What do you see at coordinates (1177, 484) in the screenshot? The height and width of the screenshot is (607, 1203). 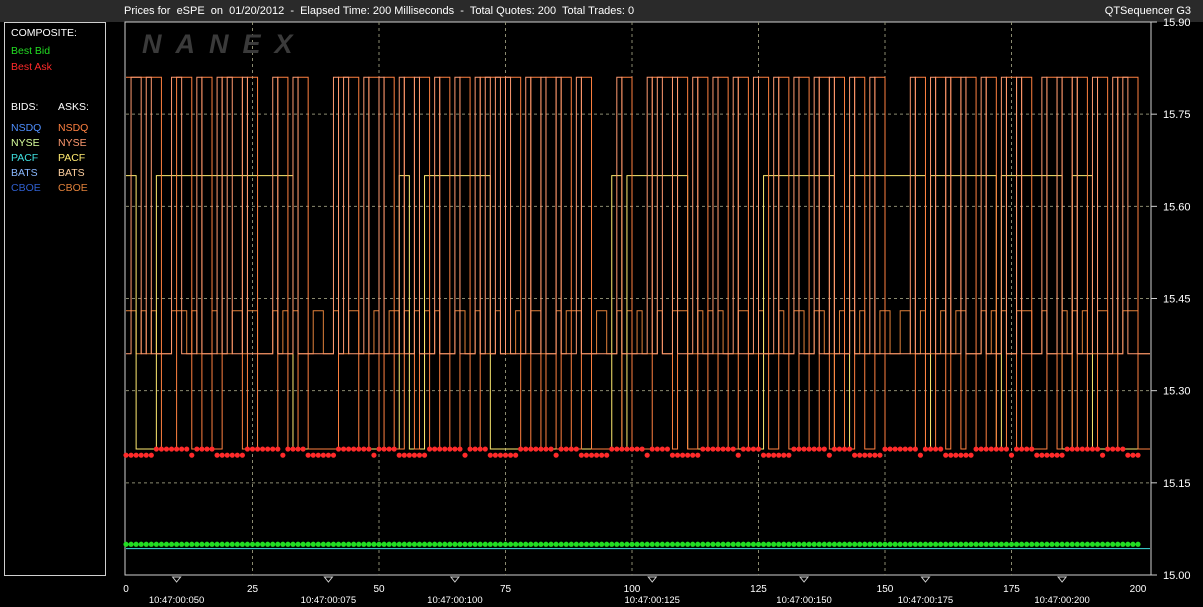 I see `y-tick-label: 15.15` at bounding box center [1177, 484].